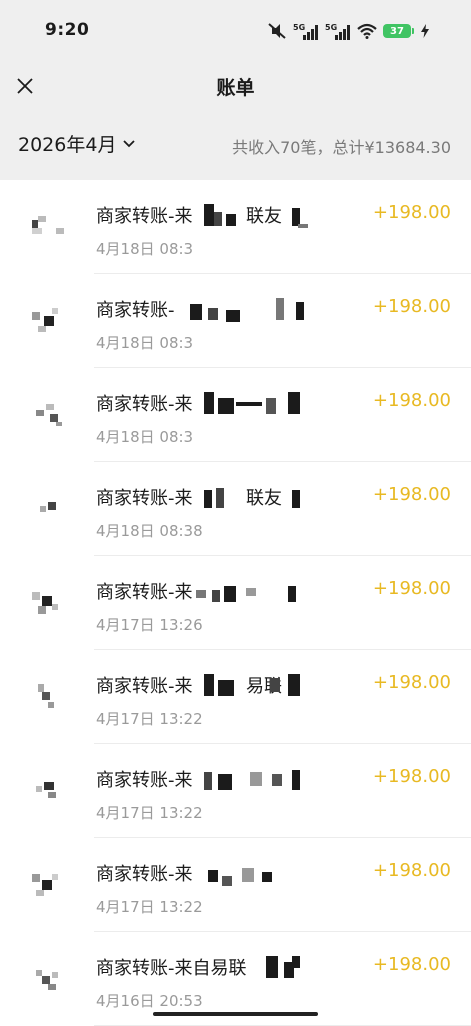 Image resolution: width=471 pixels, height=1026 pixels. What do you see at coordinates (235, 509) in the screenshot?
I see `transaction-row: 商家转账-来 联友 4月18日 08:38 +198.00` at bounding box center [235, 509].